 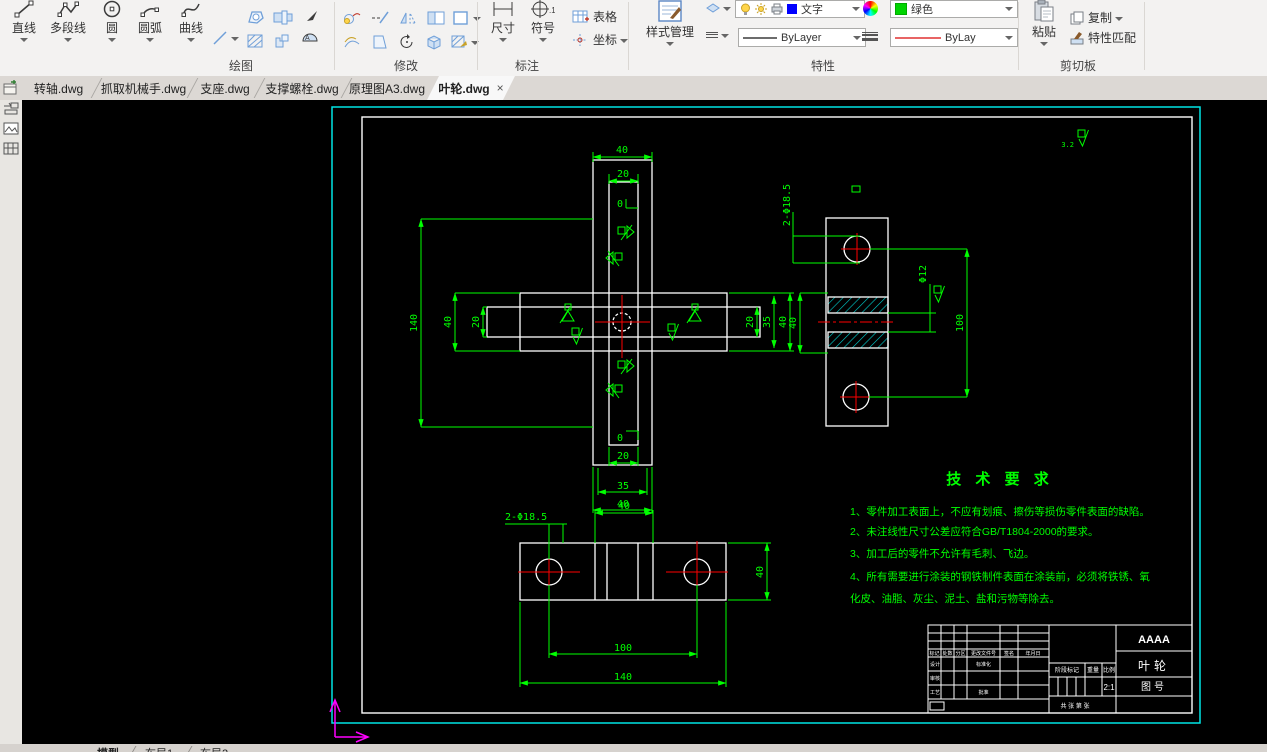 I want to click on linetype-select: ByLayer, so click(x=802, y=37).